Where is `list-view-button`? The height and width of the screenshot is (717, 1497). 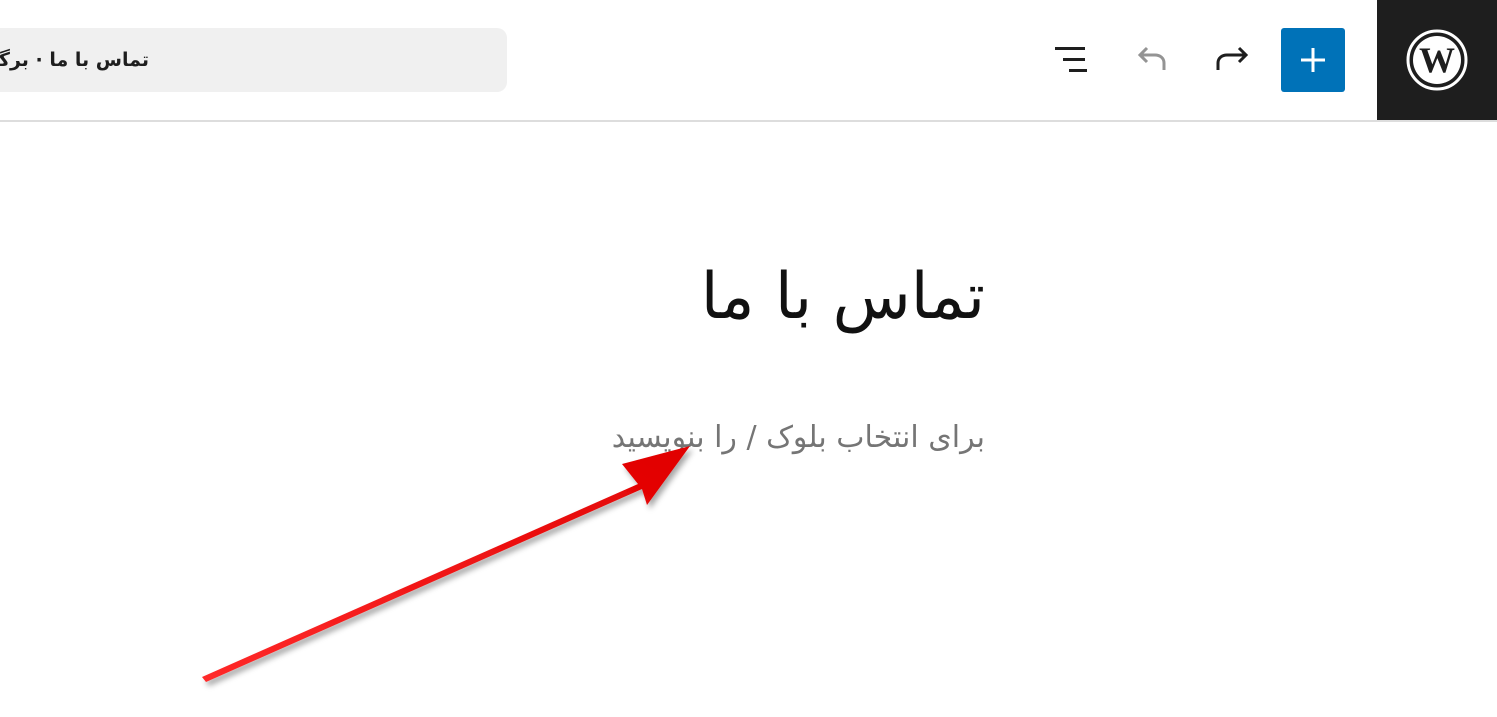
list-view-button is located at coordinates (1073, 60).